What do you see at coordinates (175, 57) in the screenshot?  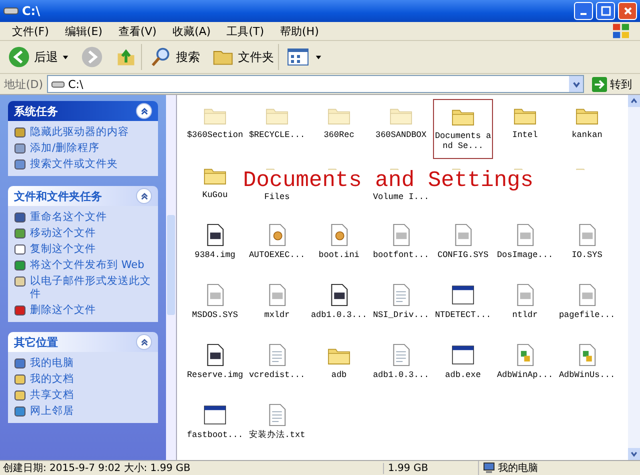 I see `search-button: 搜索` at bounding box center [175, 57].